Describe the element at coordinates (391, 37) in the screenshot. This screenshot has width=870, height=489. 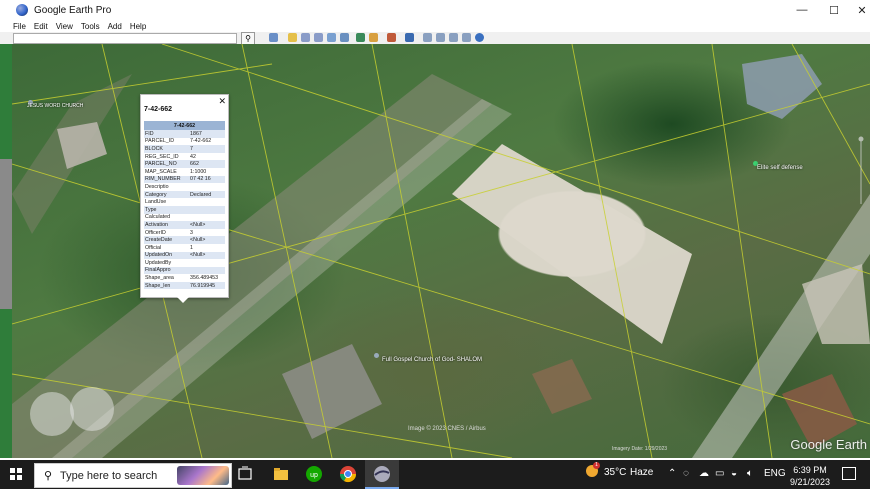
I see `planets-icon` at that location.